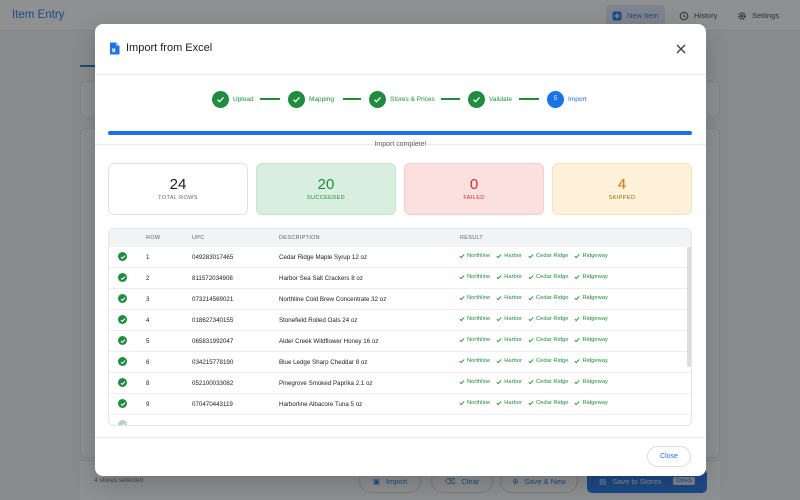 Image resolution: width=800 pixels, height=500 pixels. I want to click on excel-file-icon, so click(114, 48).